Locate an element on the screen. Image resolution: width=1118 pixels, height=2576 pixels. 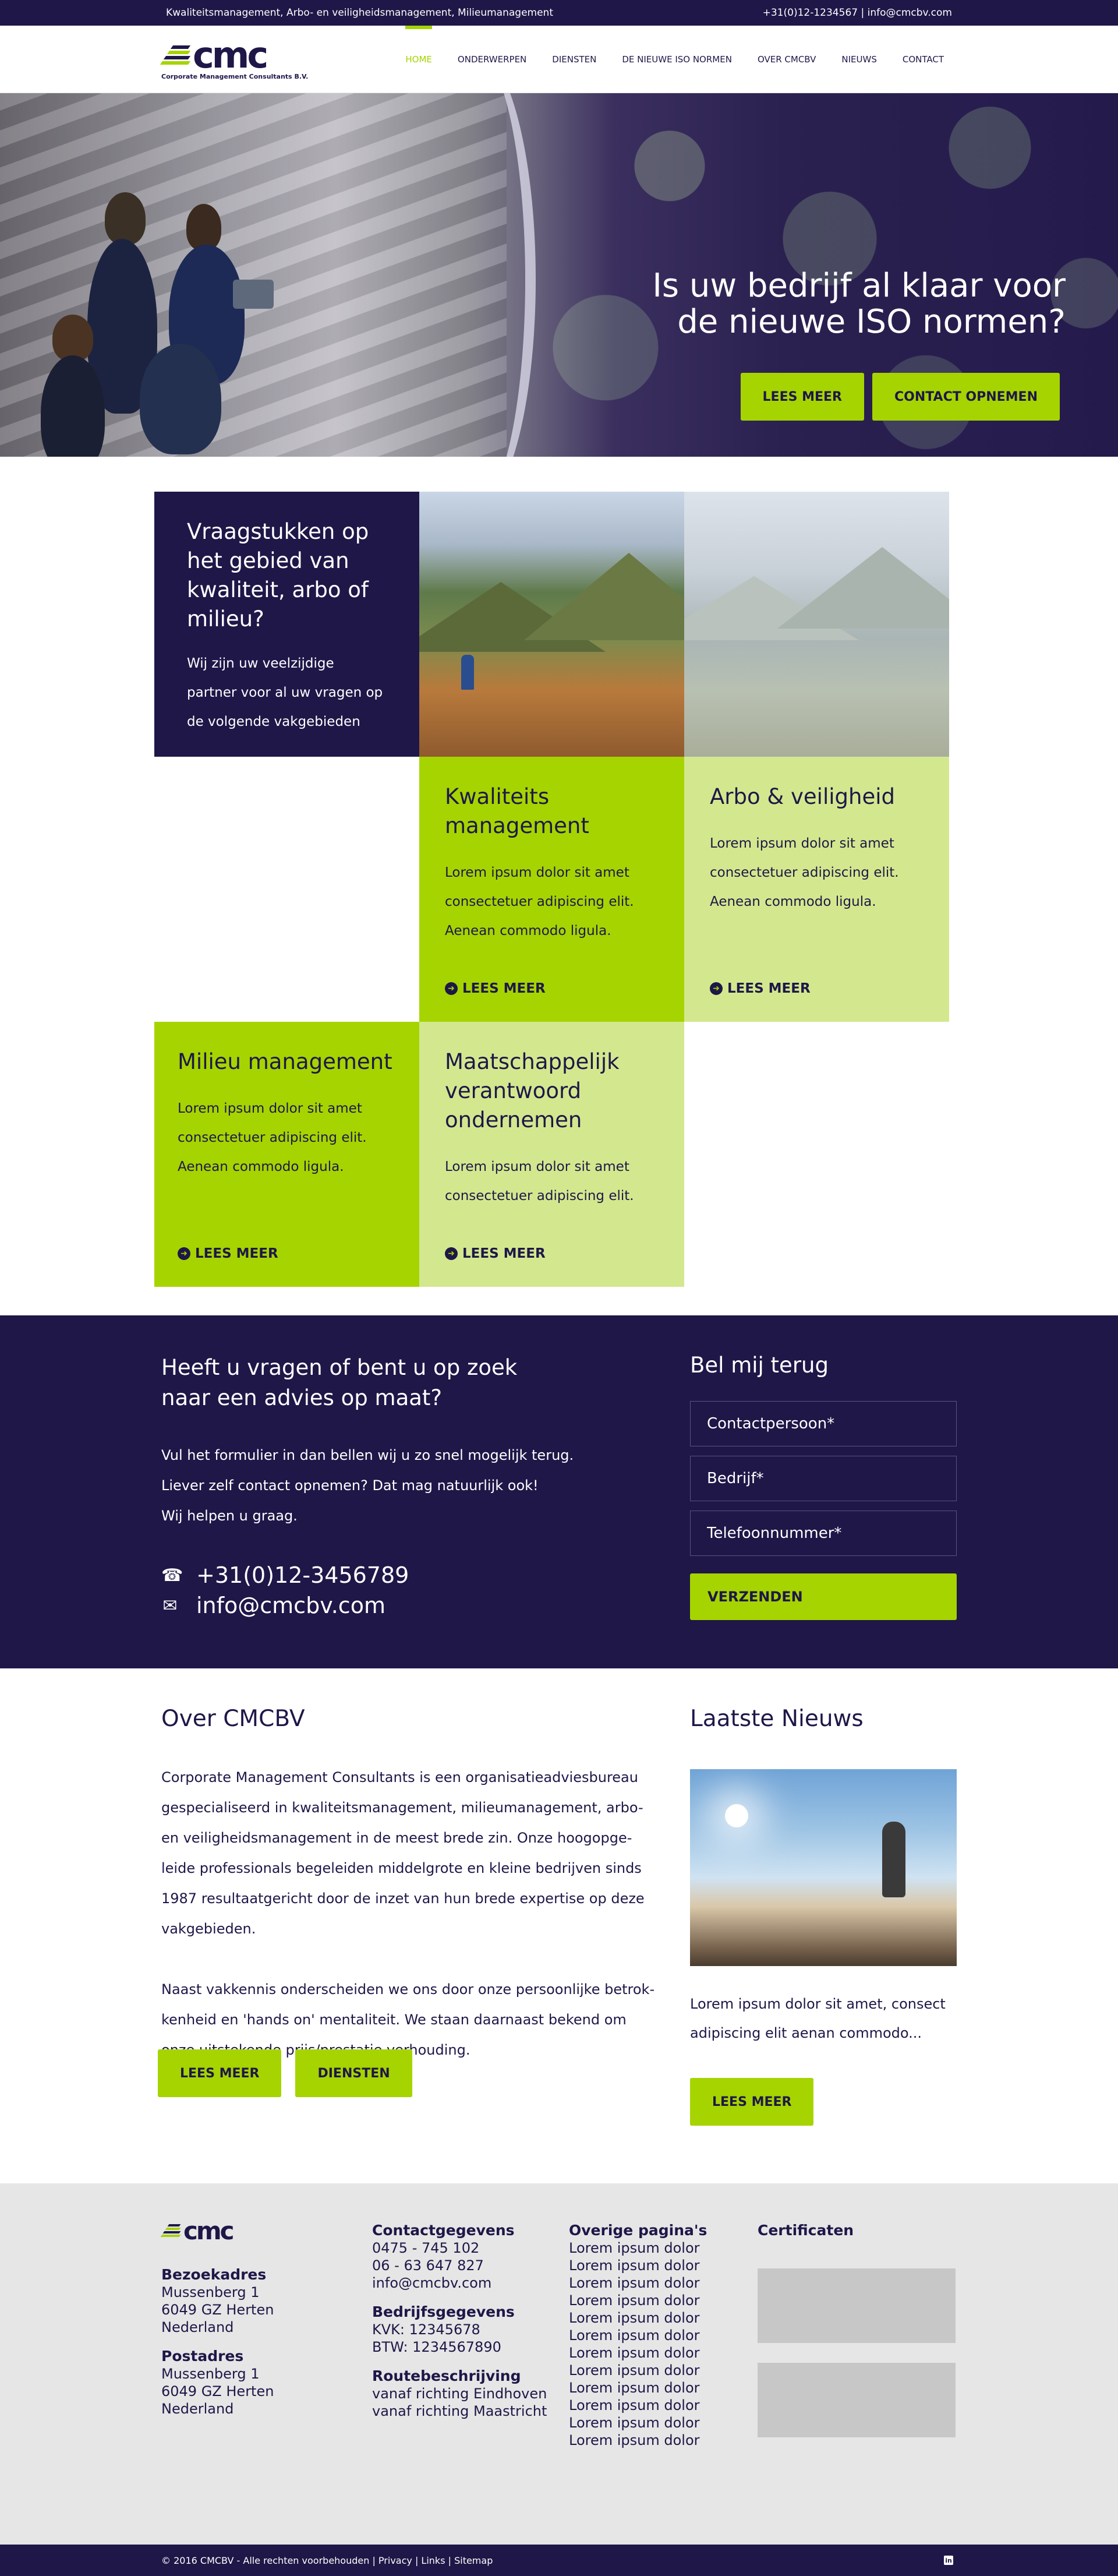
service-title: Kwaliteits management is located at coordinates (517, 811).